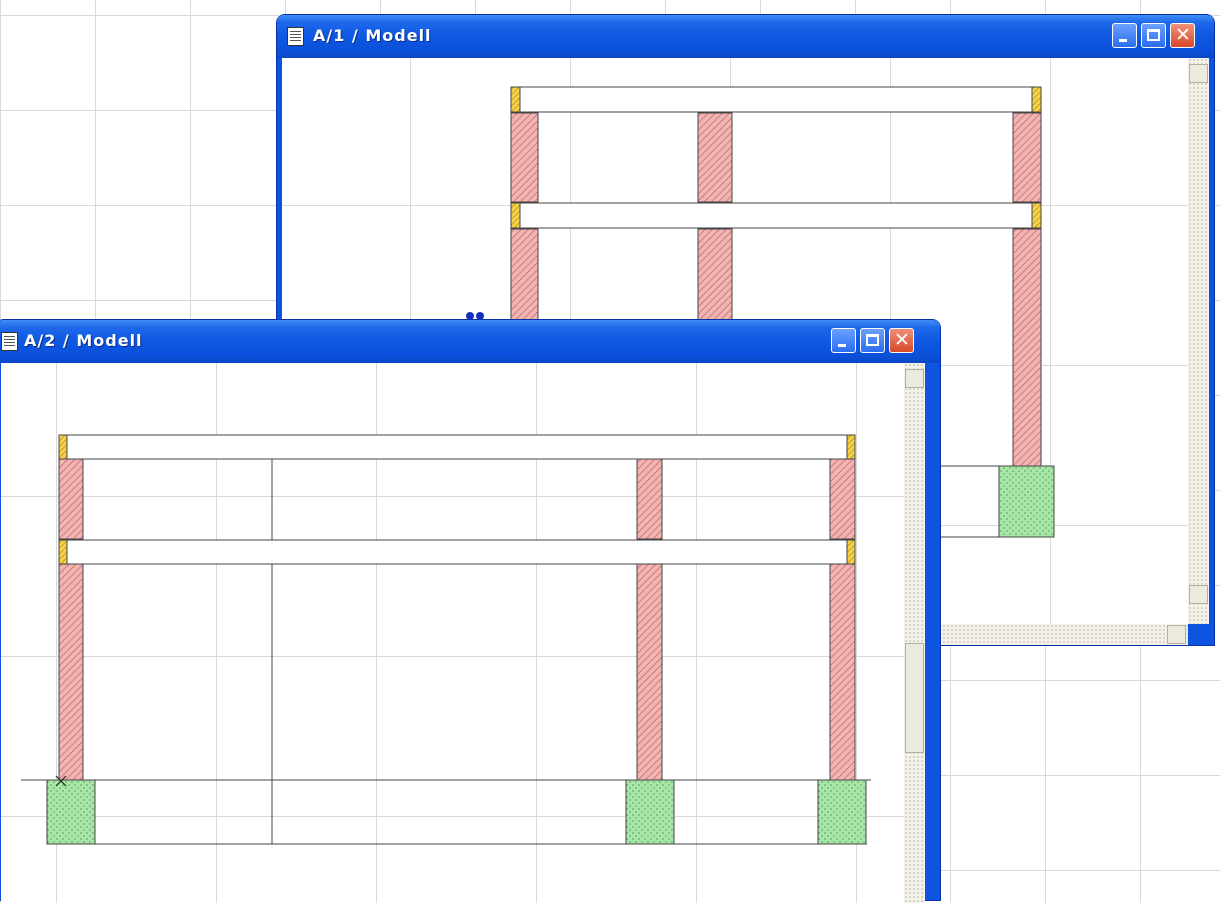 The image size is (1220, 903). What do you see at coordinates (71, 812) in the screenshot?
I see `footing-left` at bounding box center [71, 812].